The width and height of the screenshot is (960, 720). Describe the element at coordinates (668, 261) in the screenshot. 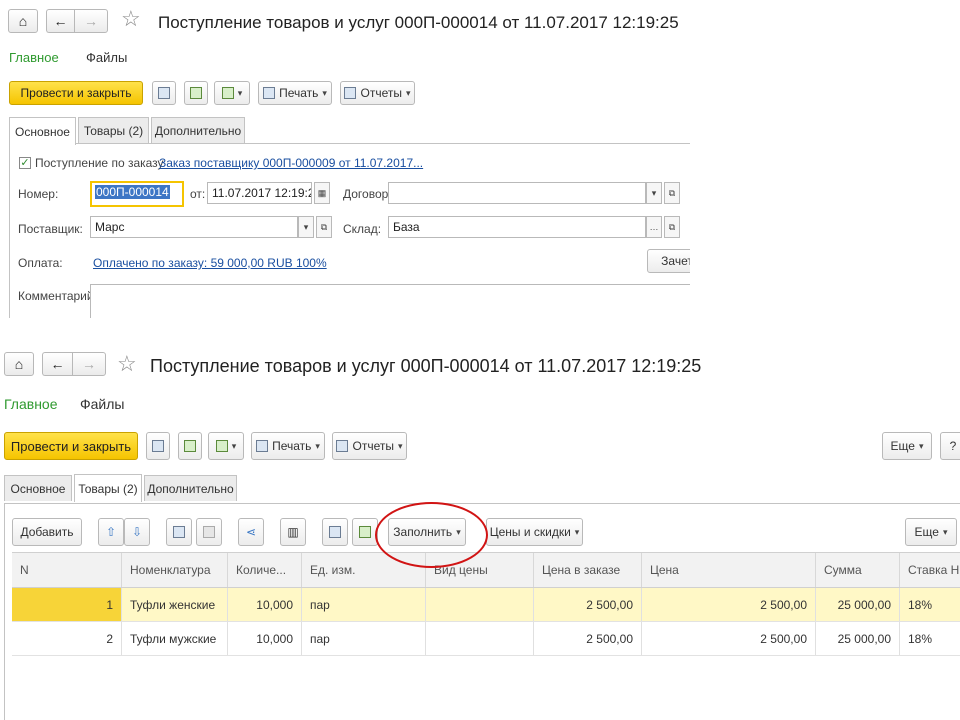

I see `offset-button: Зачет` at that location.